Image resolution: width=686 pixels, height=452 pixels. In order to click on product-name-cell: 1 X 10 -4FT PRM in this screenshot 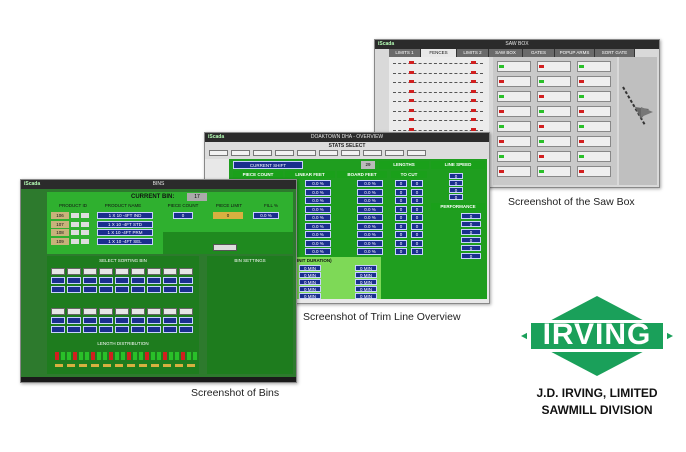, I will do `click(125, 232)`.